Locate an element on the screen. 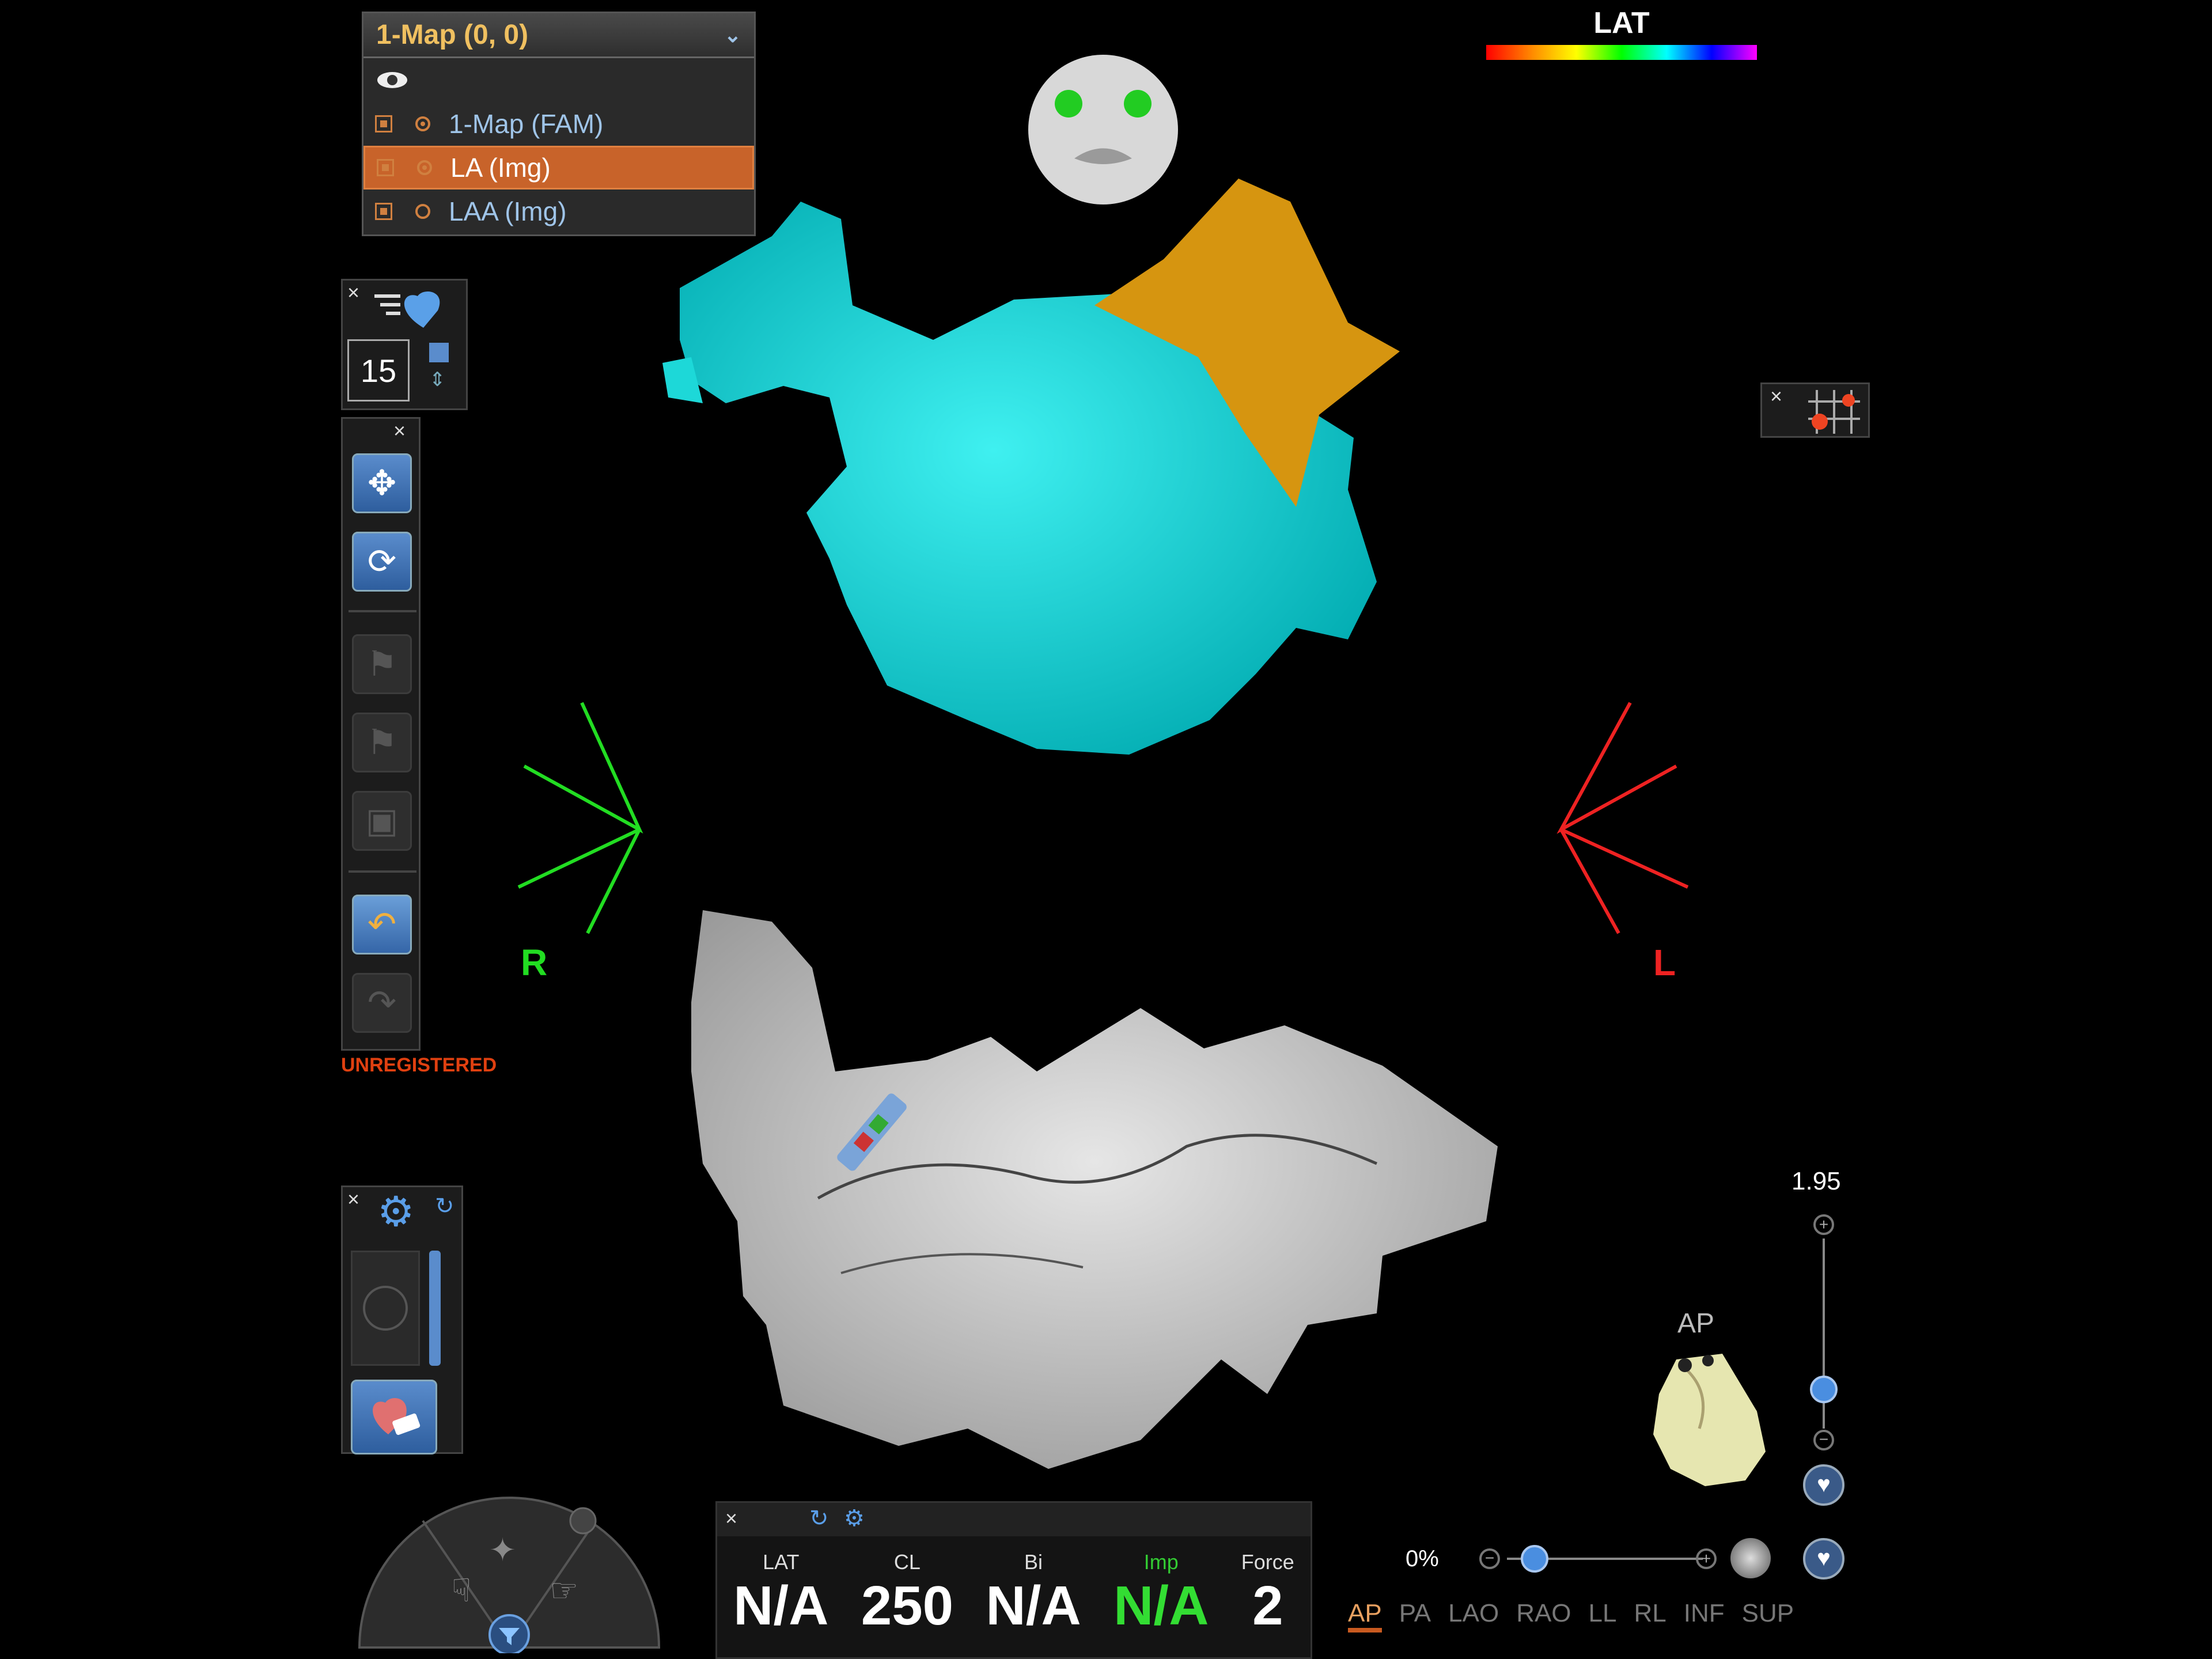 The width and height of the screenshot is (2212, 1659). map-row-label: 1-Map (FAM) is located at coordinates (526, 124).